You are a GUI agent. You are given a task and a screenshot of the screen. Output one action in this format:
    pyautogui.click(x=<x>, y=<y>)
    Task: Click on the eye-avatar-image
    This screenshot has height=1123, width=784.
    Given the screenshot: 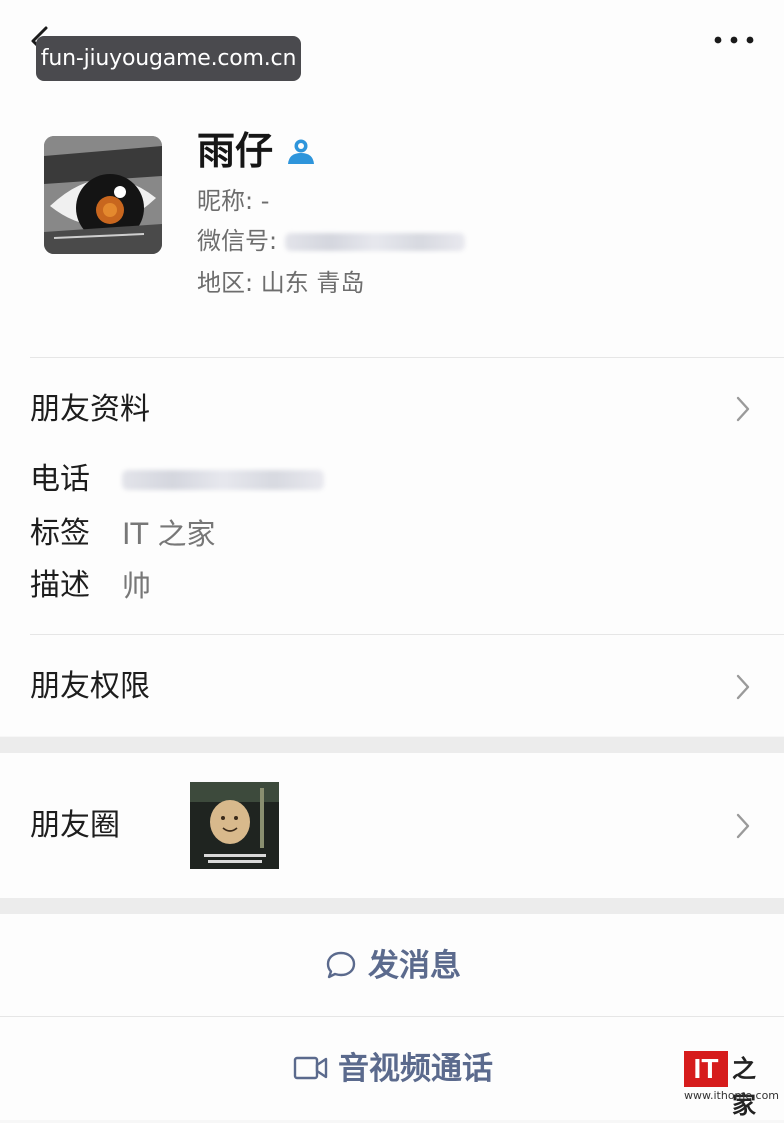 What is the action you would take?
    pyautogui.click(x=103, y=195)
    